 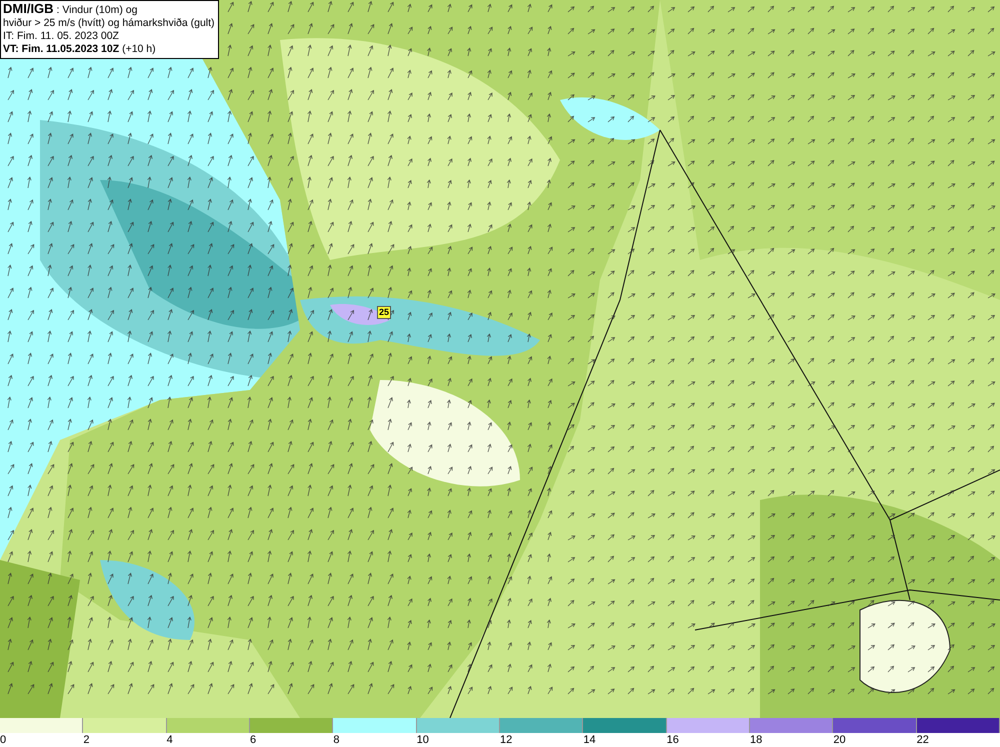 I want to click on legend-label: 22, so click(x=922, y=740).